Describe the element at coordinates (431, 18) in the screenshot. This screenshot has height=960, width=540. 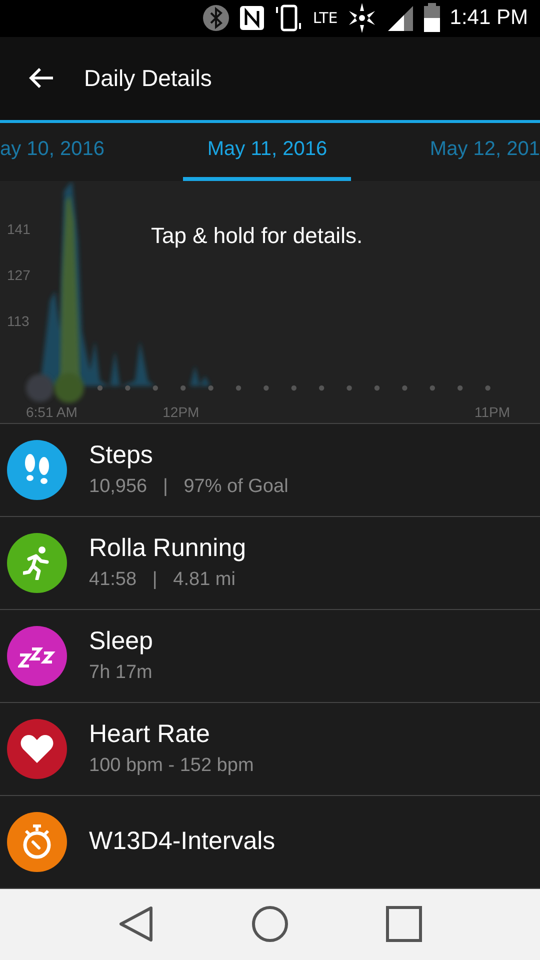
I see `battery-icon` at that location.